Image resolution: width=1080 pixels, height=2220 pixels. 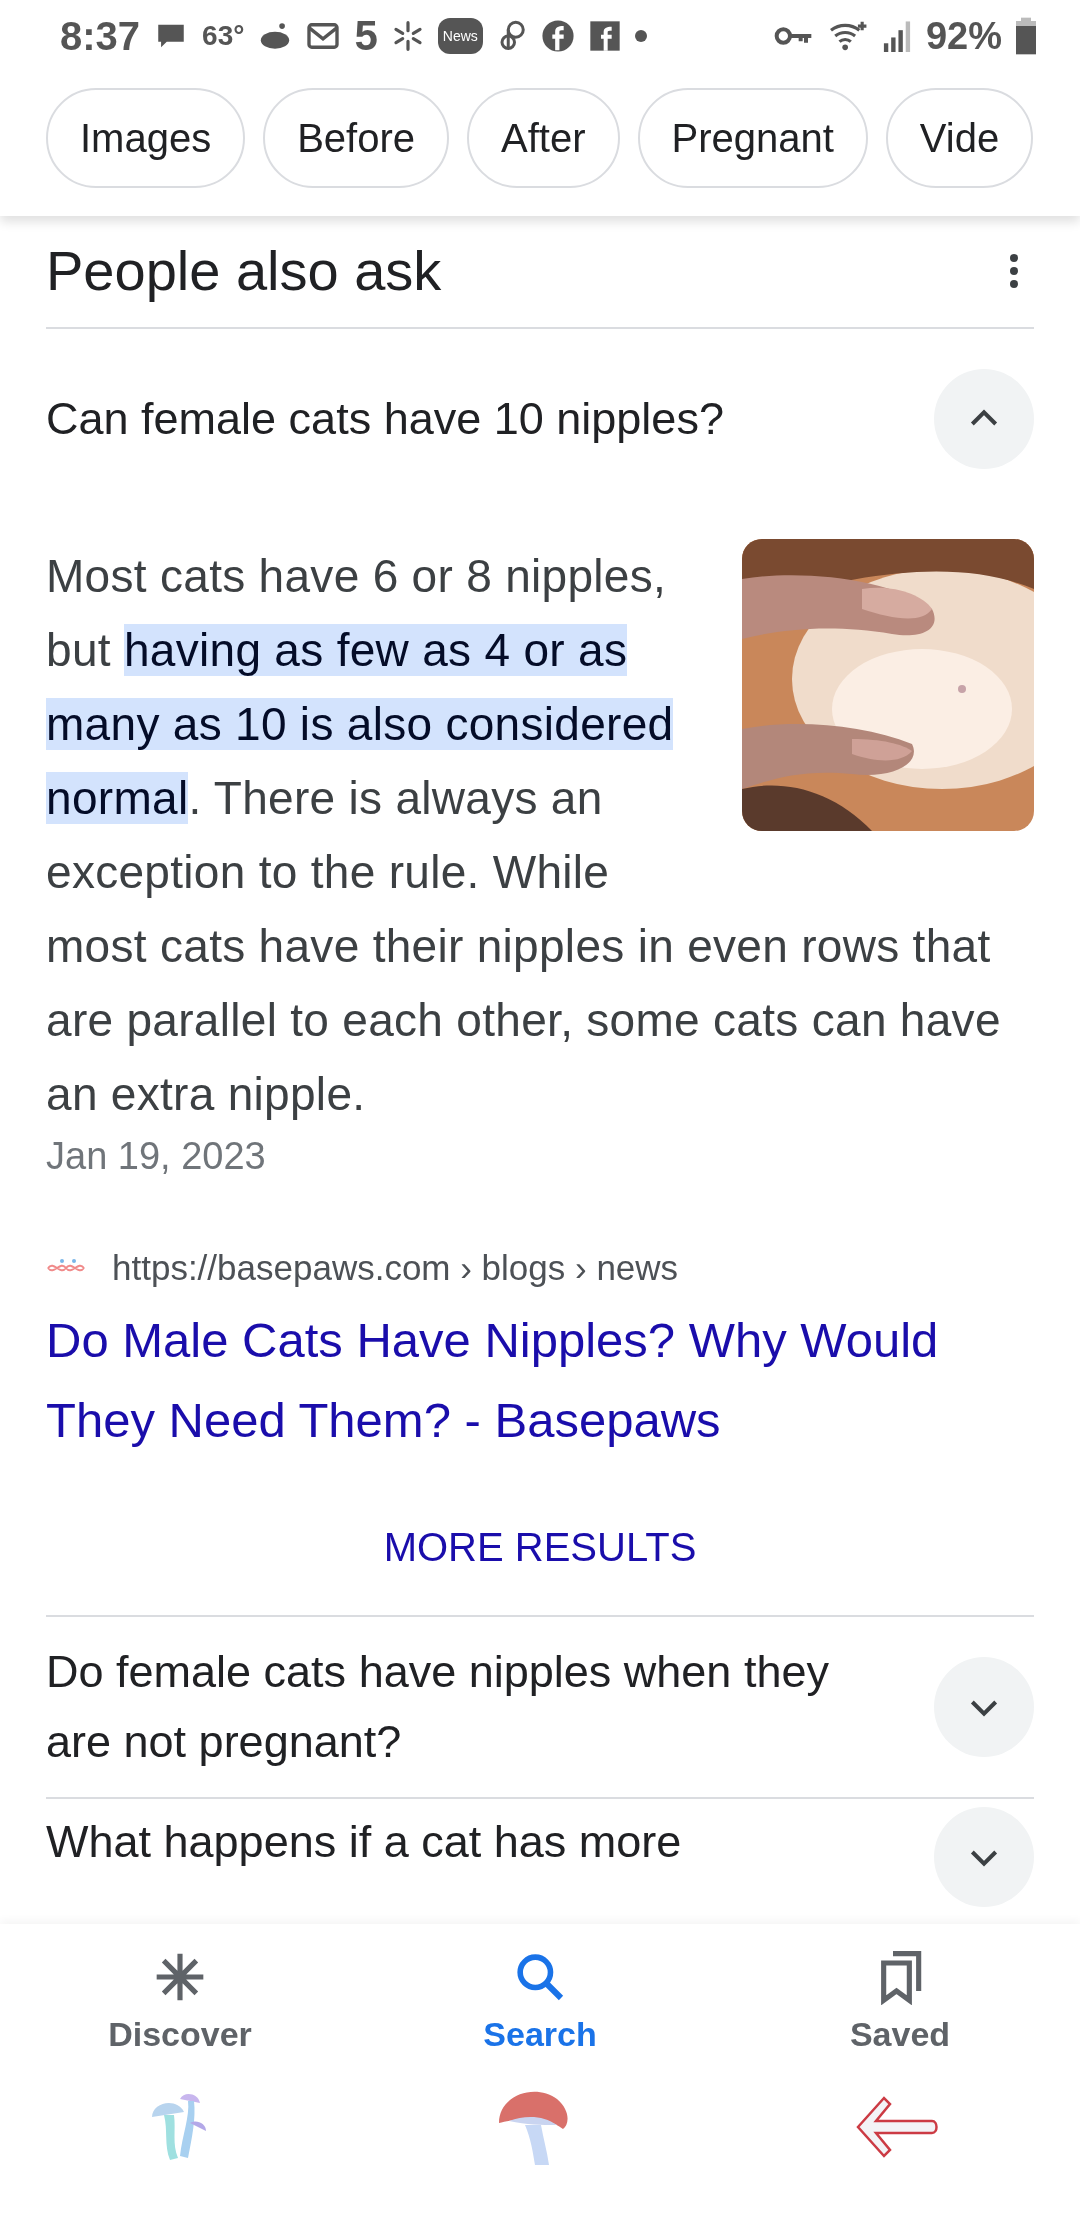 I want to click on nav-tab: Saved, so click(x=900, y=2001).